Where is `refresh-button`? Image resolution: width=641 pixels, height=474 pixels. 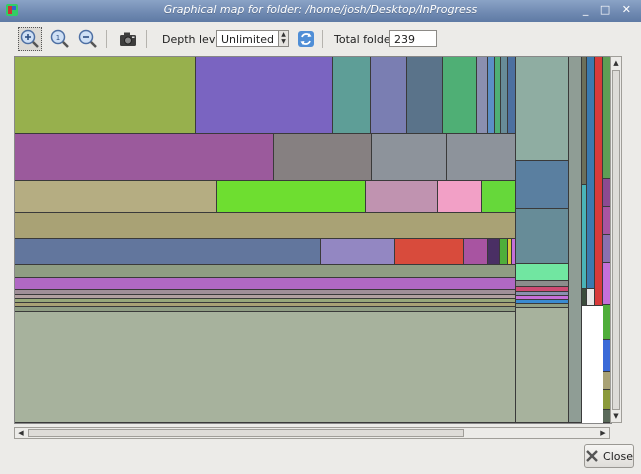 refresh-button is located at coordinates (306, 39).